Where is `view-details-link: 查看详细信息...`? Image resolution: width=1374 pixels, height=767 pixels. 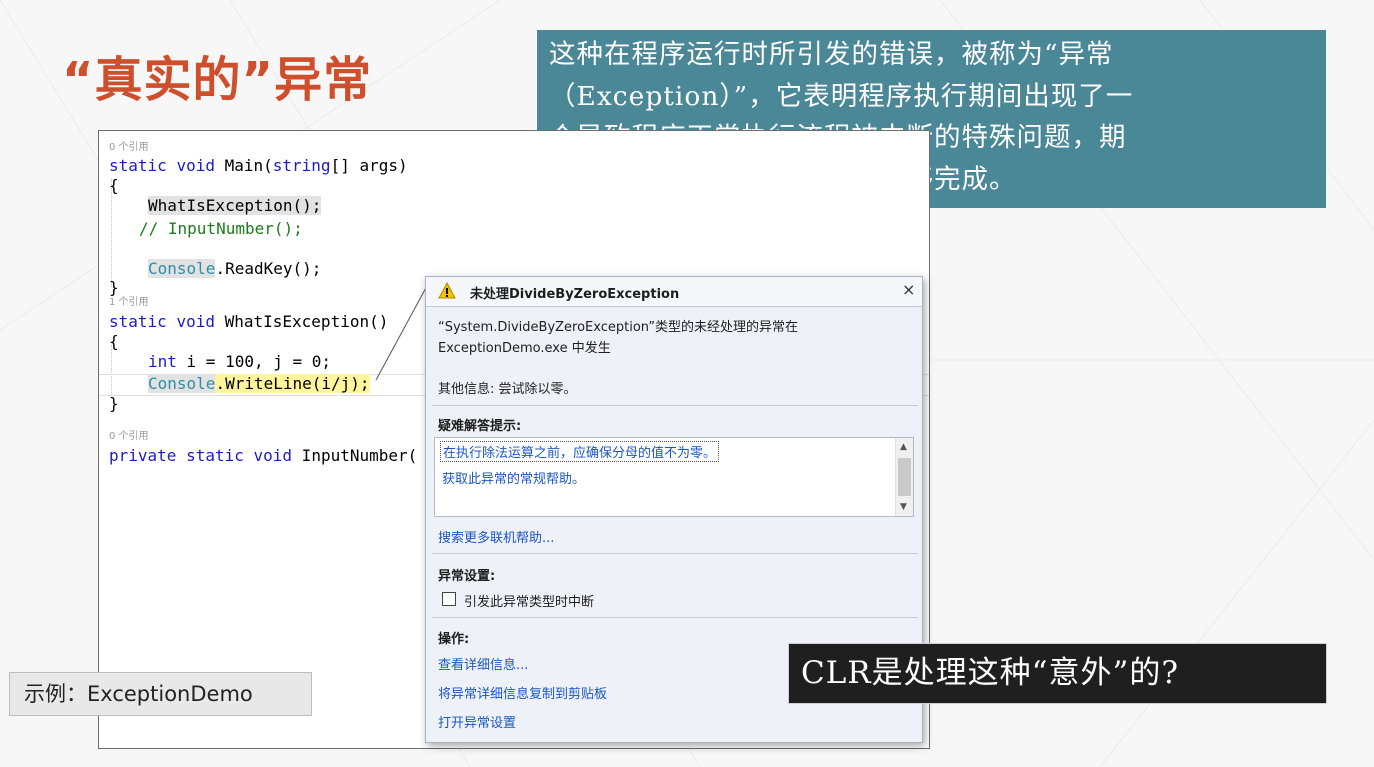
view-details-link: 查看详细信息... is located at coordinates (483, 663).